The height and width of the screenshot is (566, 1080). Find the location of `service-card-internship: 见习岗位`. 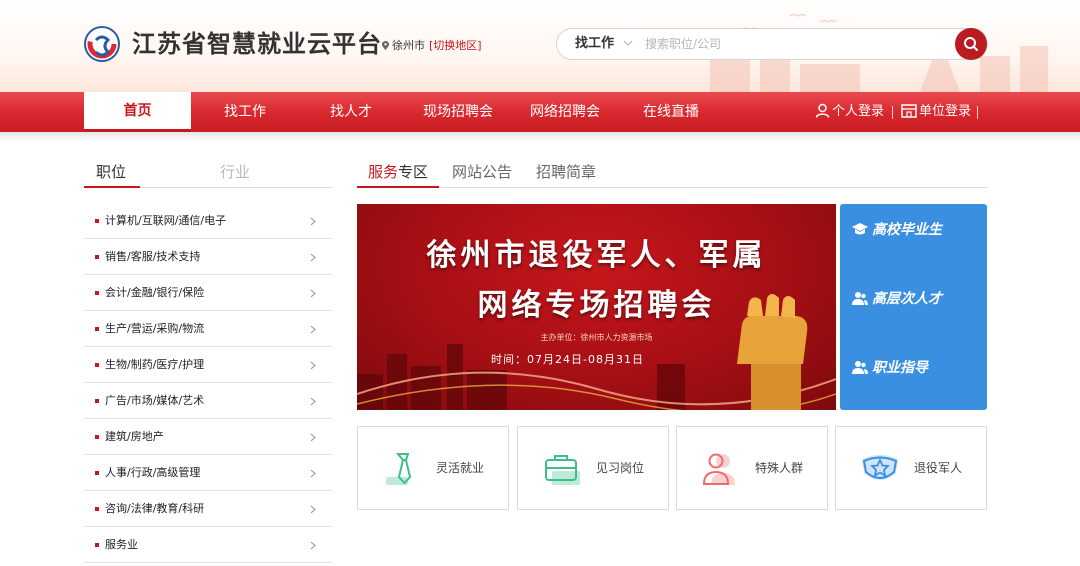

service-card-internship: 见习岗位 is located at coordinates (593, 468).